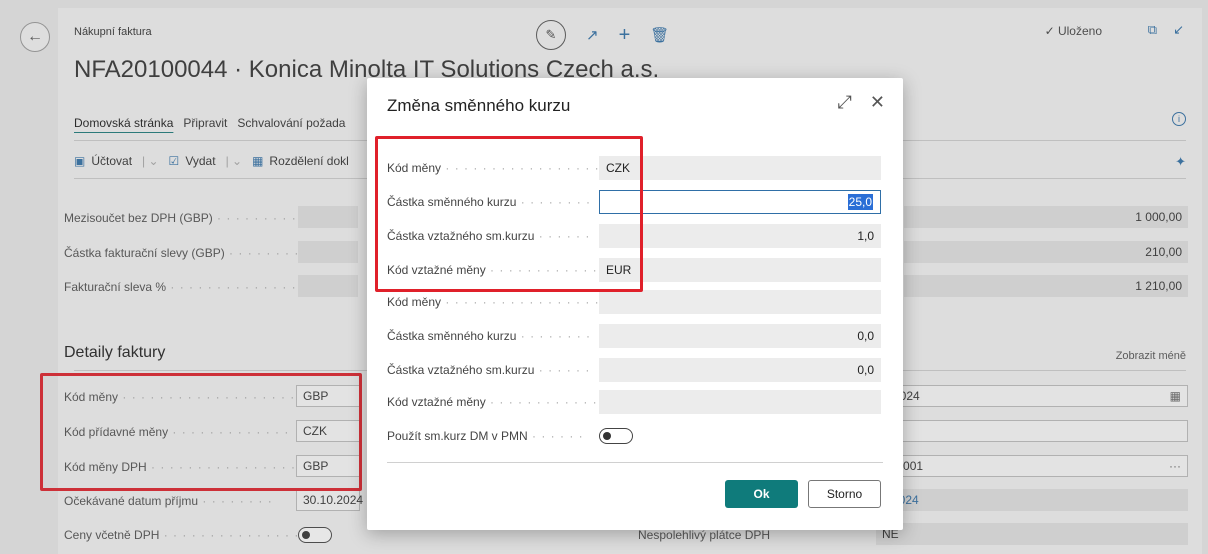 This screenshot has height=554, width=1208. I want to click on highlight-frame, so click(509, 214).